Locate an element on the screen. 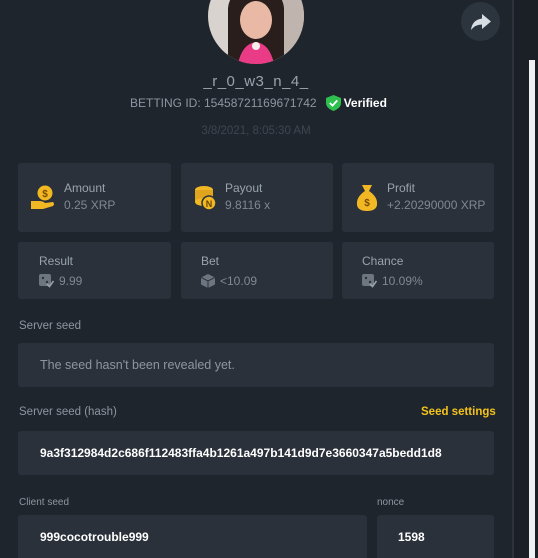  chance-value-row: 10.09% is located at coordinates (392, 281).